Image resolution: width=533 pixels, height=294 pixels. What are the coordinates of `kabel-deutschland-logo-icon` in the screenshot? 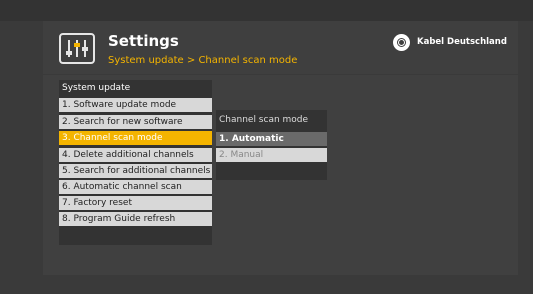 It's located at (401, 42).